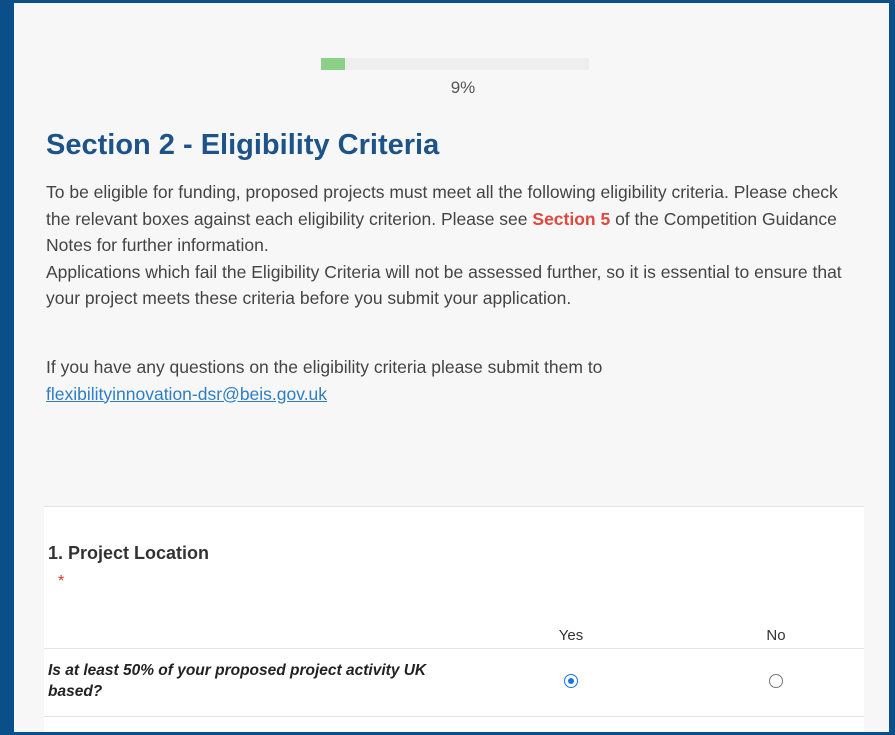 This screenshot has width=895, height=735. I want to click on progress-bar-track, so click(455, 64).